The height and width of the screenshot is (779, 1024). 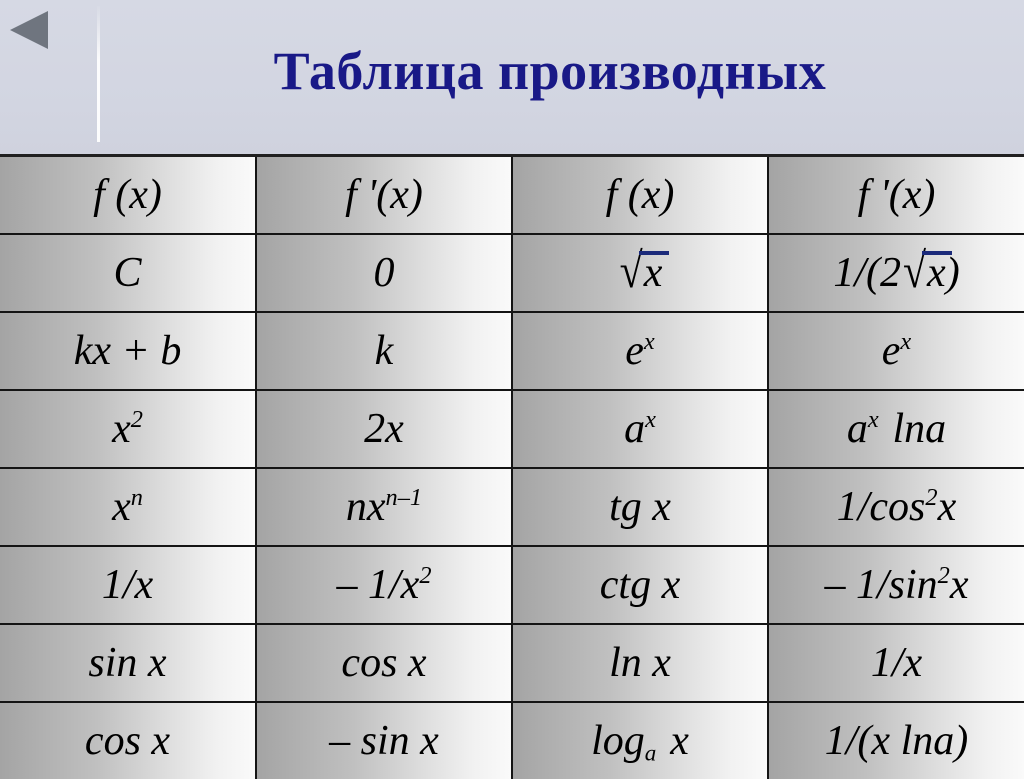 What do you see at coordinates (98, 74) in the screenshot?
I see `header-divider` at bounding box center [98, 74].